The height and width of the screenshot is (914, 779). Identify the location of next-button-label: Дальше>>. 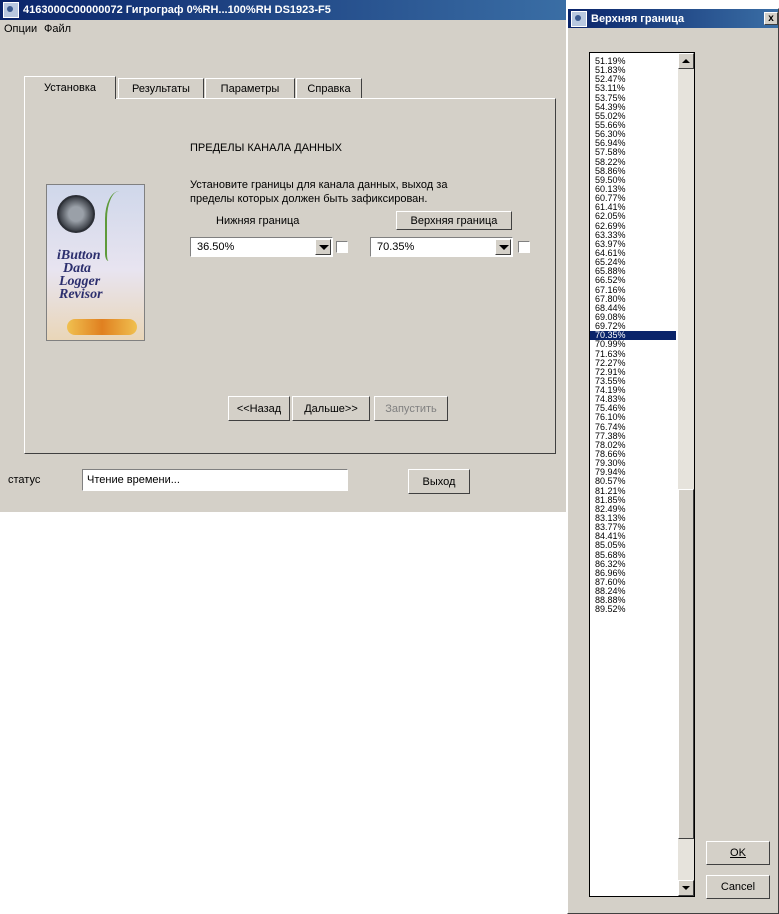
(331, 408).